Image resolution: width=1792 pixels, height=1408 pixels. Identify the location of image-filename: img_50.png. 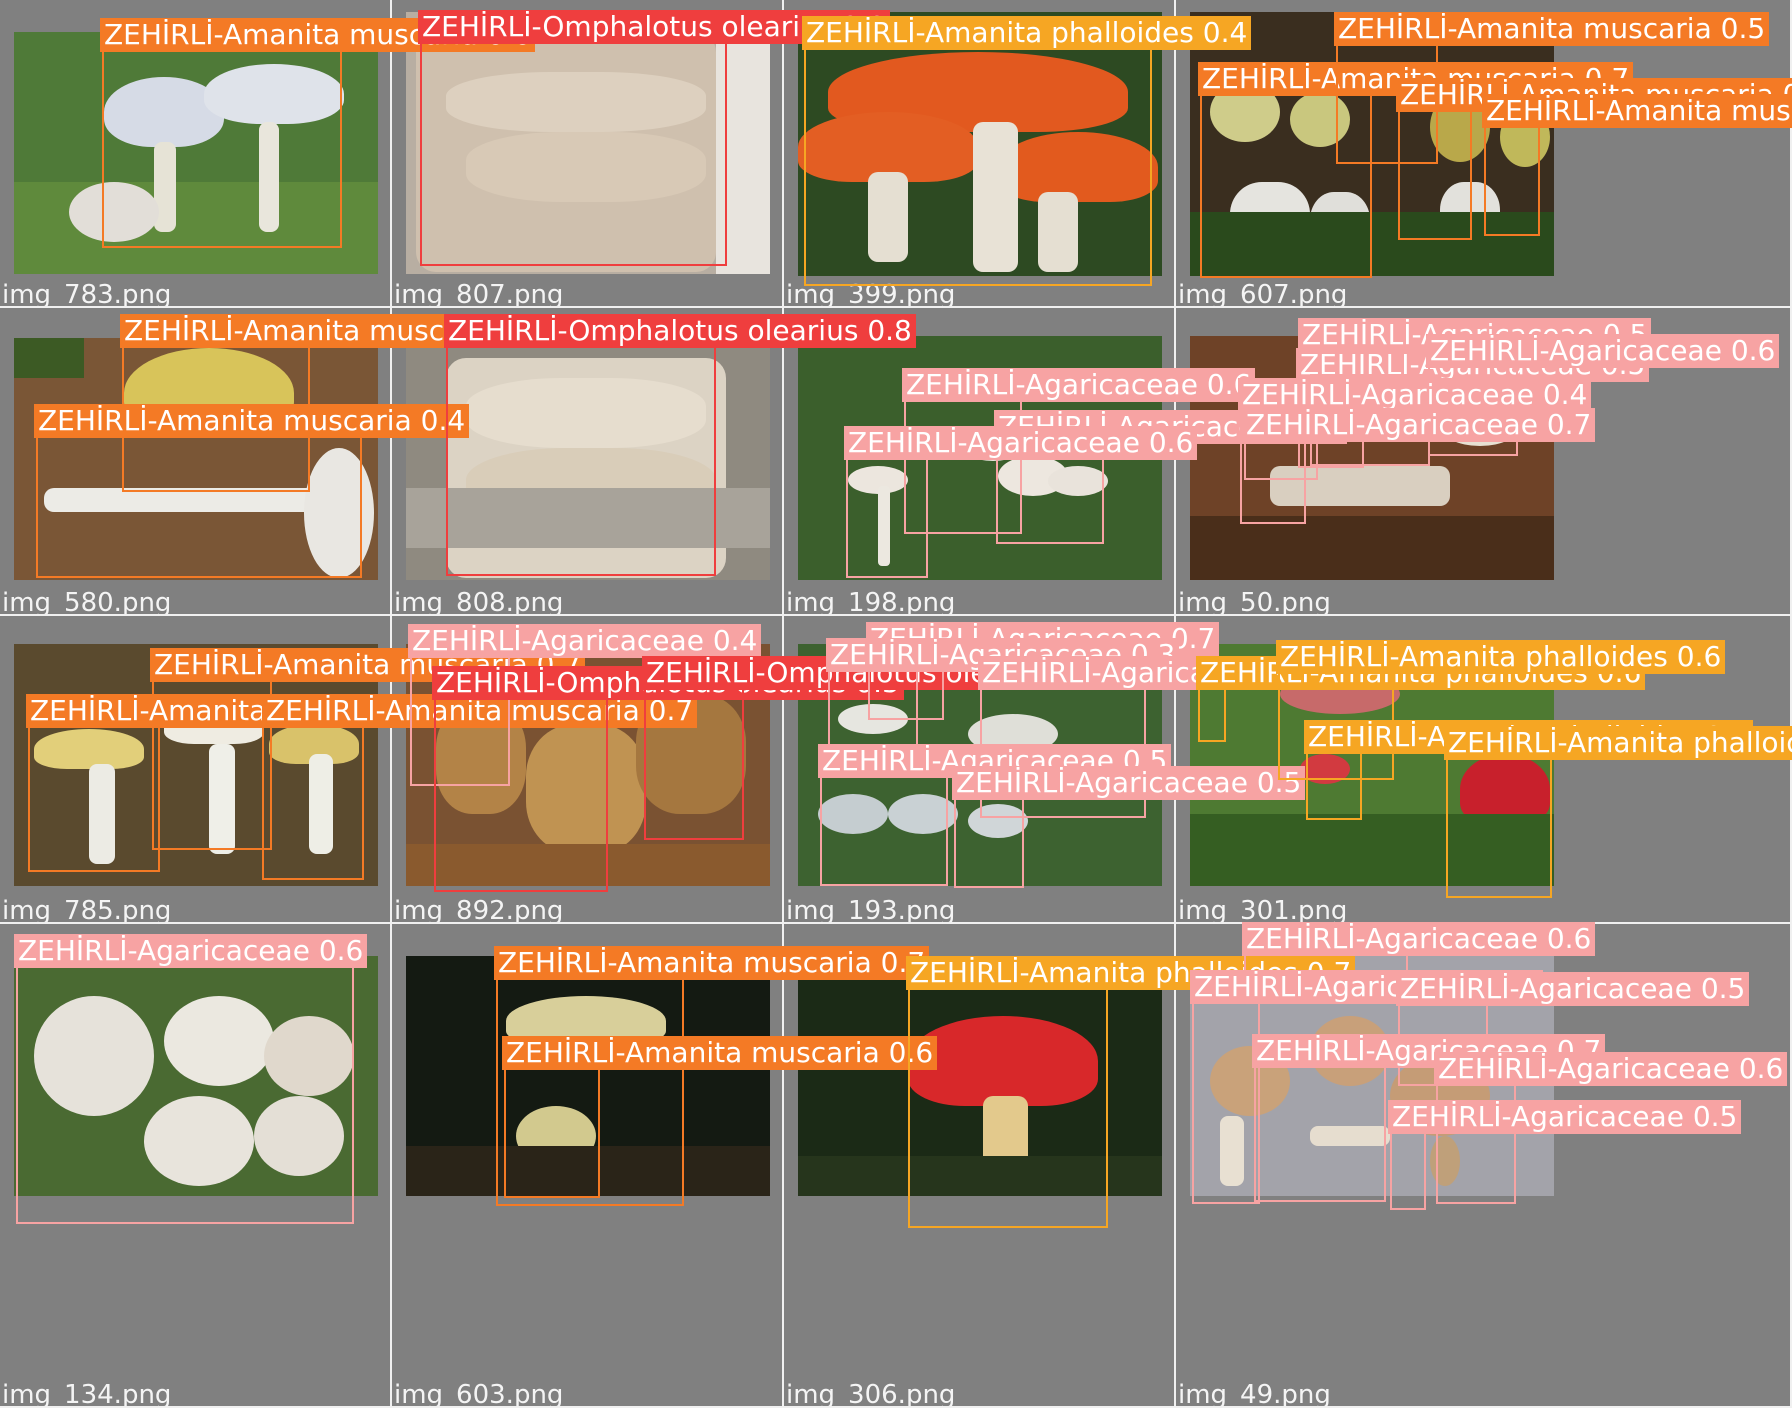
(1254, 602).